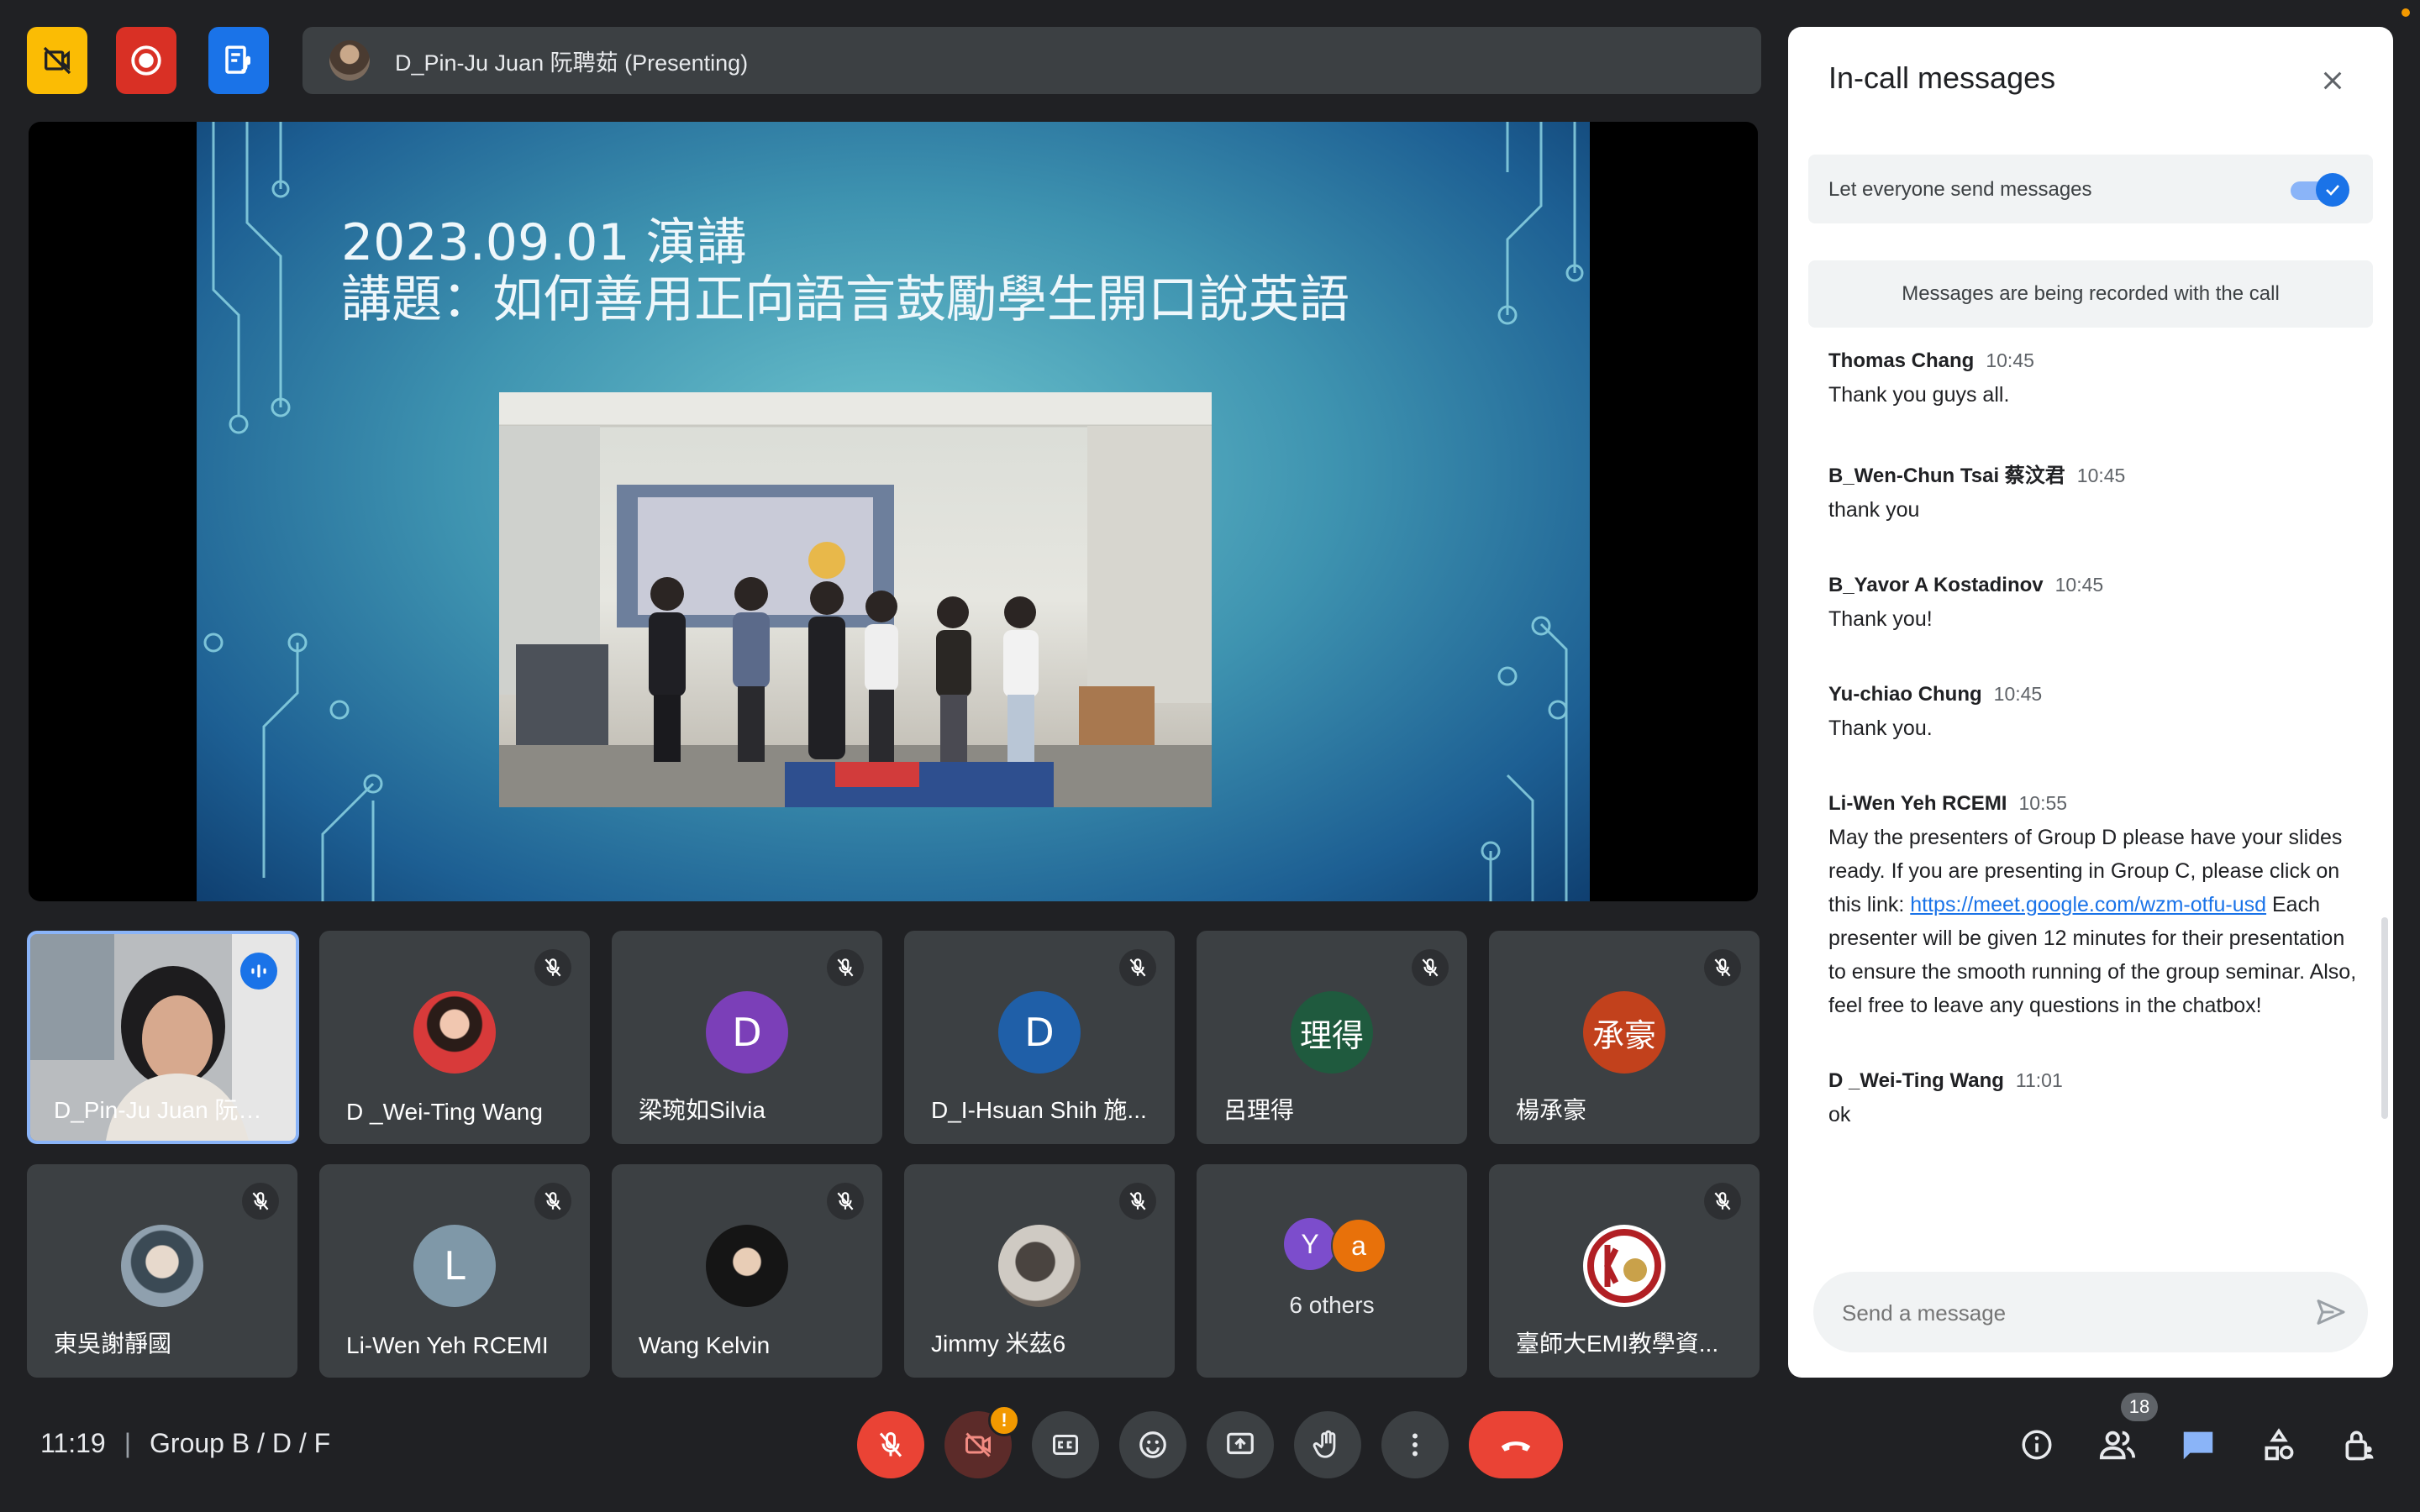 The height and width of the screenshot is (1512, 2420). I want to click on slide-title: 2023.09.01 演講 講題：如何善用正向語言鼓勵學生開口說英語, so click(845, 271).